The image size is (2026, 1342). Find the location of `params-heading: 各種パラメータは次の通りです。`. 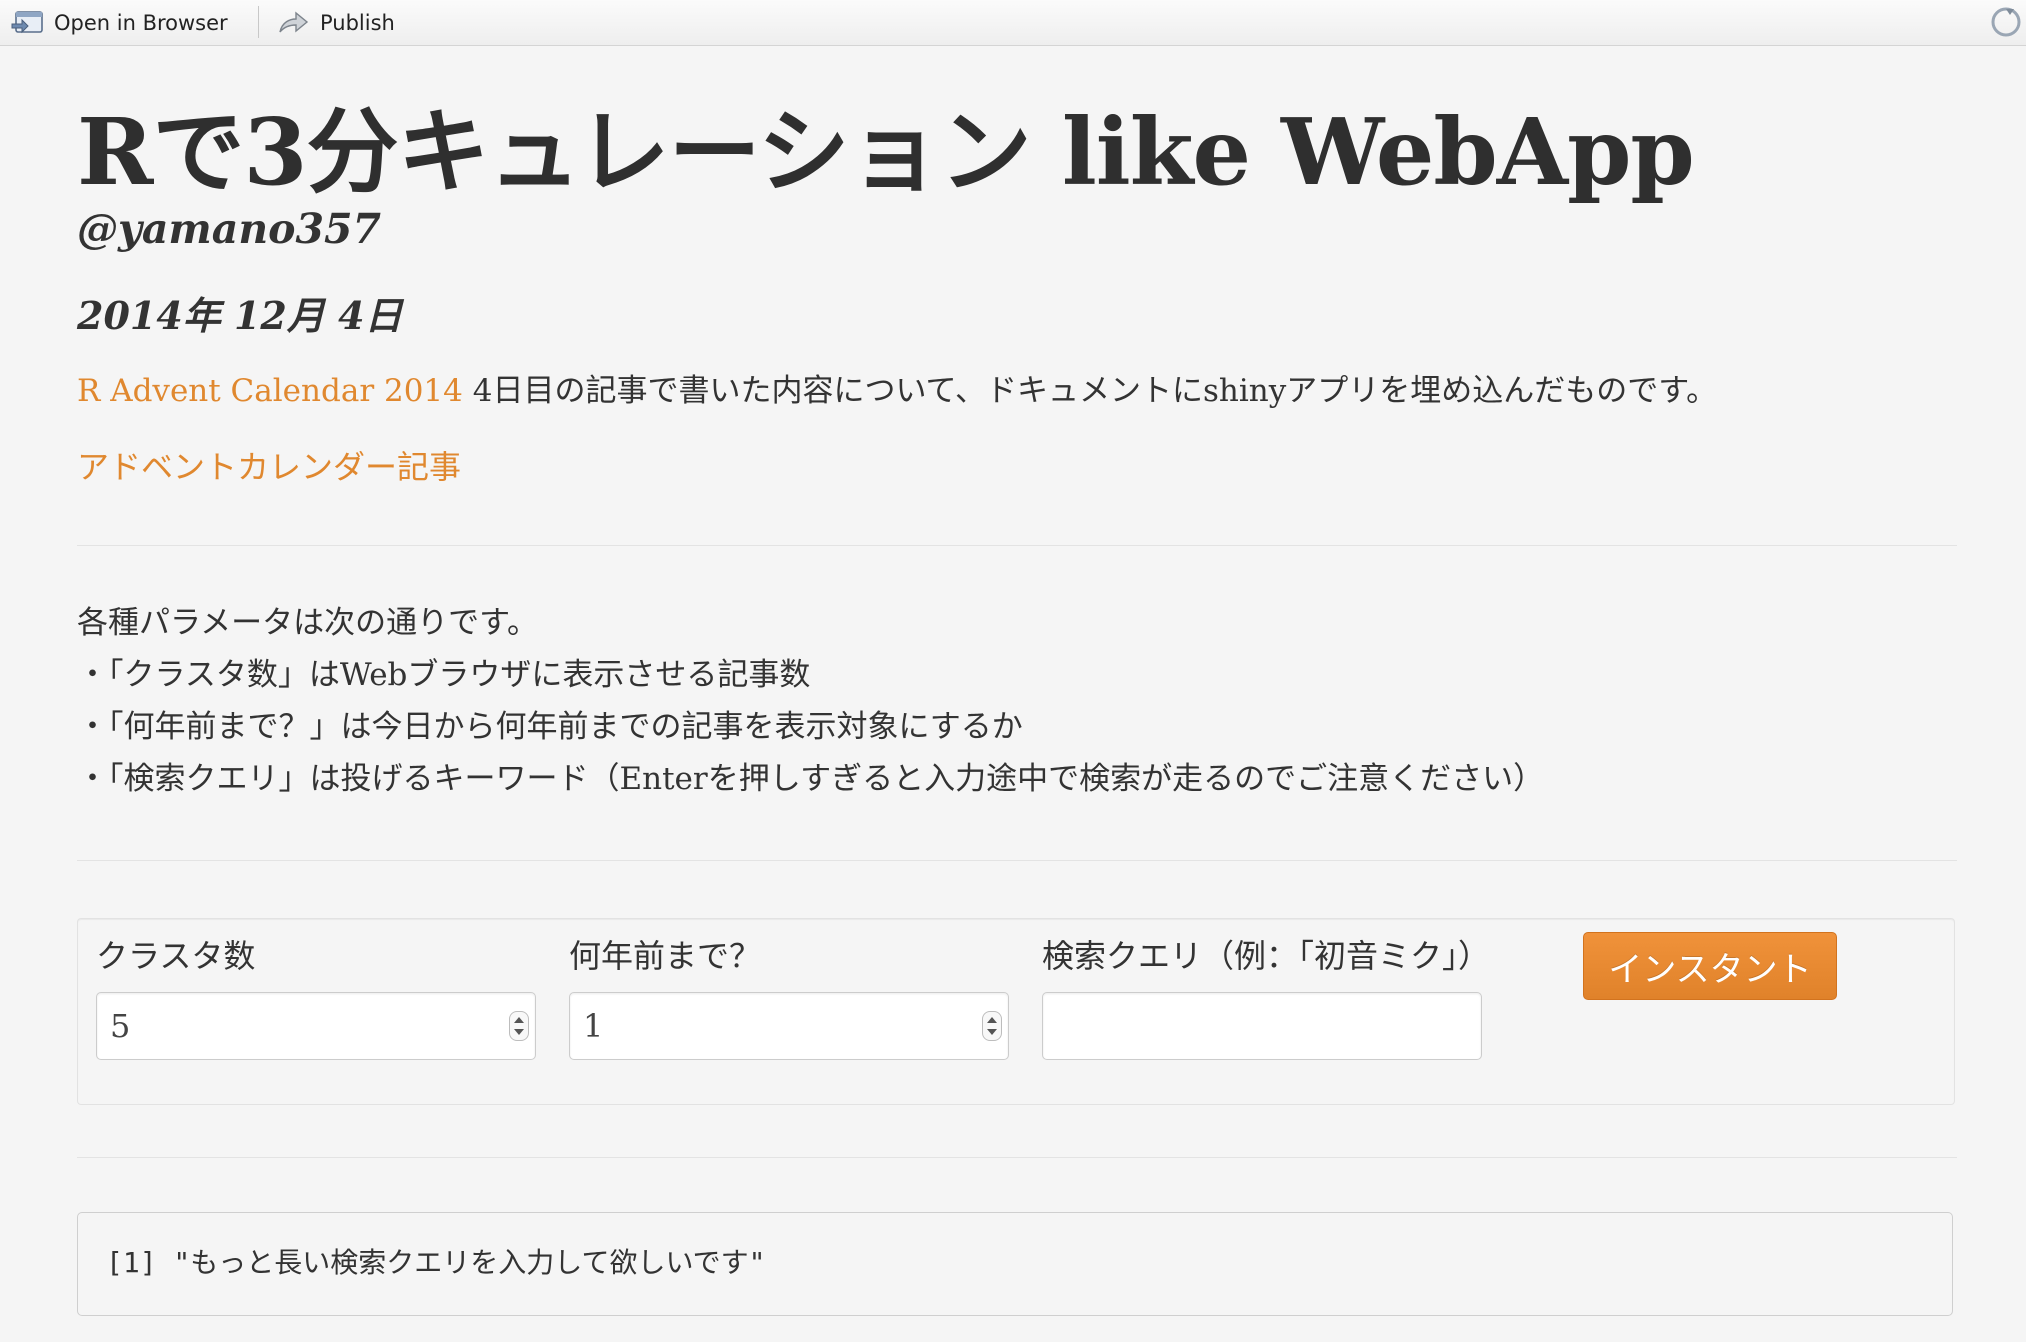

params-heading: 各種パラメータは次の通りです。 is located at coordinates (307, 623).